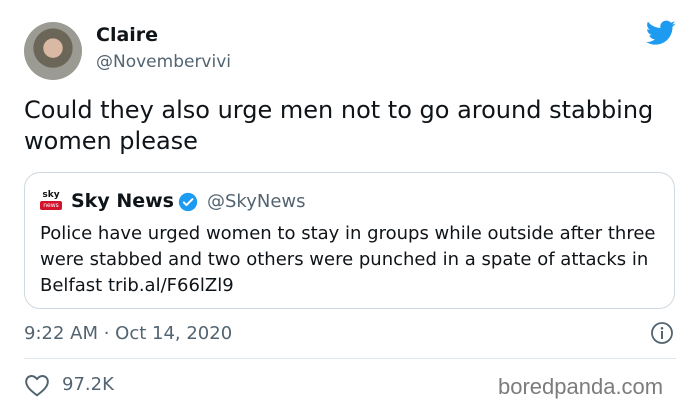 Image resolution: width=700 pixels, height=413 pixels. Describe the element at coordinates (128, 333) in the screenshot. I see `tweet-timestamp: 9:22 AM · Oct 14, 2020` at that location.